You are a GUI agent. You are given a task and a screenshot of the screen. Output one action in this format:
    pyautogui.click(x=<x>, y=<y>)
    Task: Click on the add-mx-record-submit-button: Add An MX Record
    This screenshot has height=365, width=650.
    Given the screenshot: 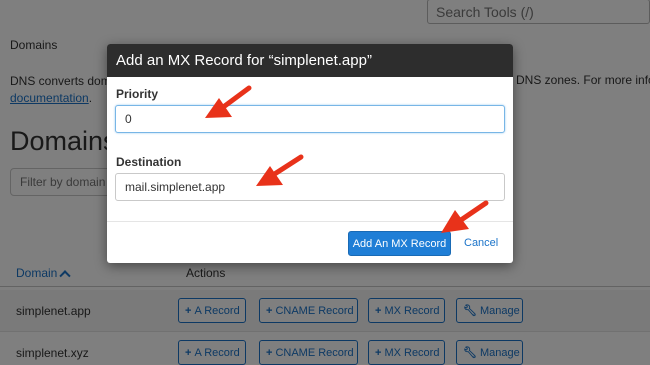 What is the action you would take?
    pyautogui.click(x=399, y=243)
    